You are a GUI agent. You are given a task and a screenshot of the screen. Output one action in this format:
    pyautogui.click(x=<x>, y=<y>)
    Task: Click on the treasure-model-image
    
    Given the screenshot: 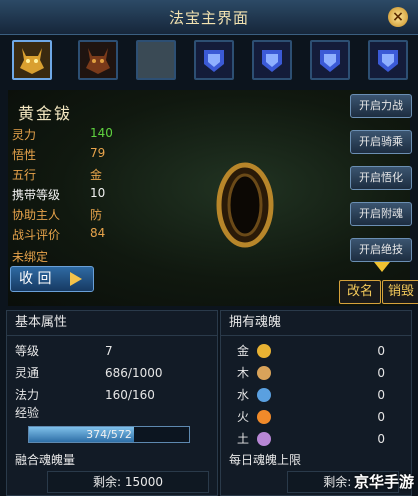 What is the action you would take?
    pyautogui.click(x=245, y=205)
    